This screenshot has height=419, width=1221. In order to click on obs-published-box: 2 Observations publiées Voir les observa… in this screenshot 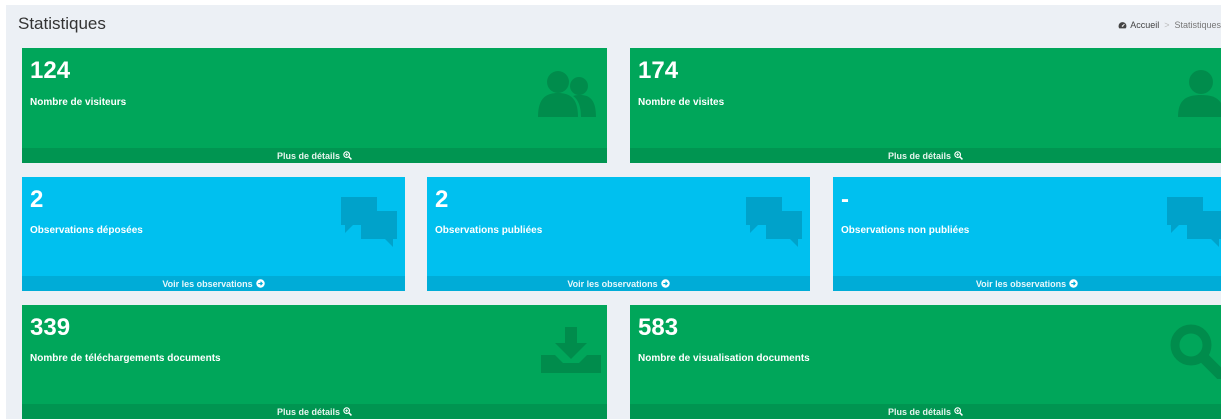, I will do `click(618, 234)`.